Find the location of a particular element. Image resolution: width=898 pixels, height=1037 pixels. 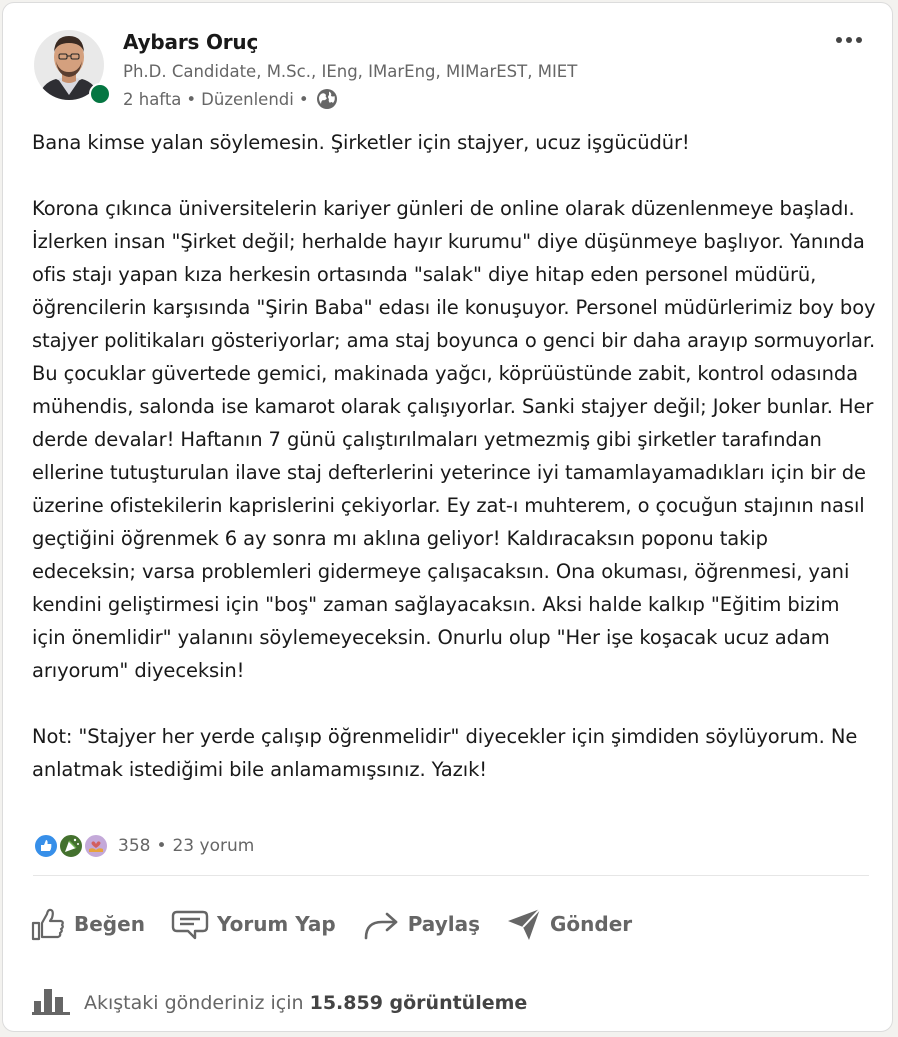

thumbs-up-icon is located at coordinates (48, 924).